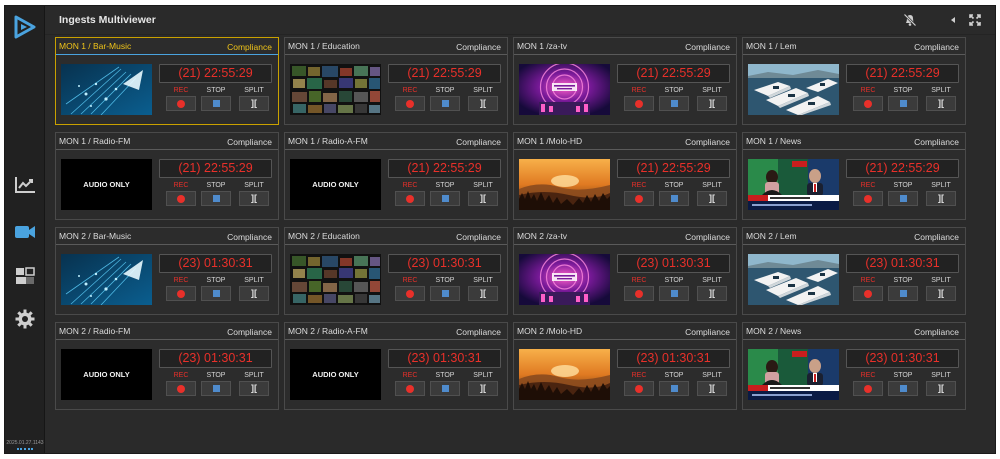 Image resolution: width=1000 pixels, height=459 pixels. I want to click on sidebar-item-statistics, so click(25, 185).